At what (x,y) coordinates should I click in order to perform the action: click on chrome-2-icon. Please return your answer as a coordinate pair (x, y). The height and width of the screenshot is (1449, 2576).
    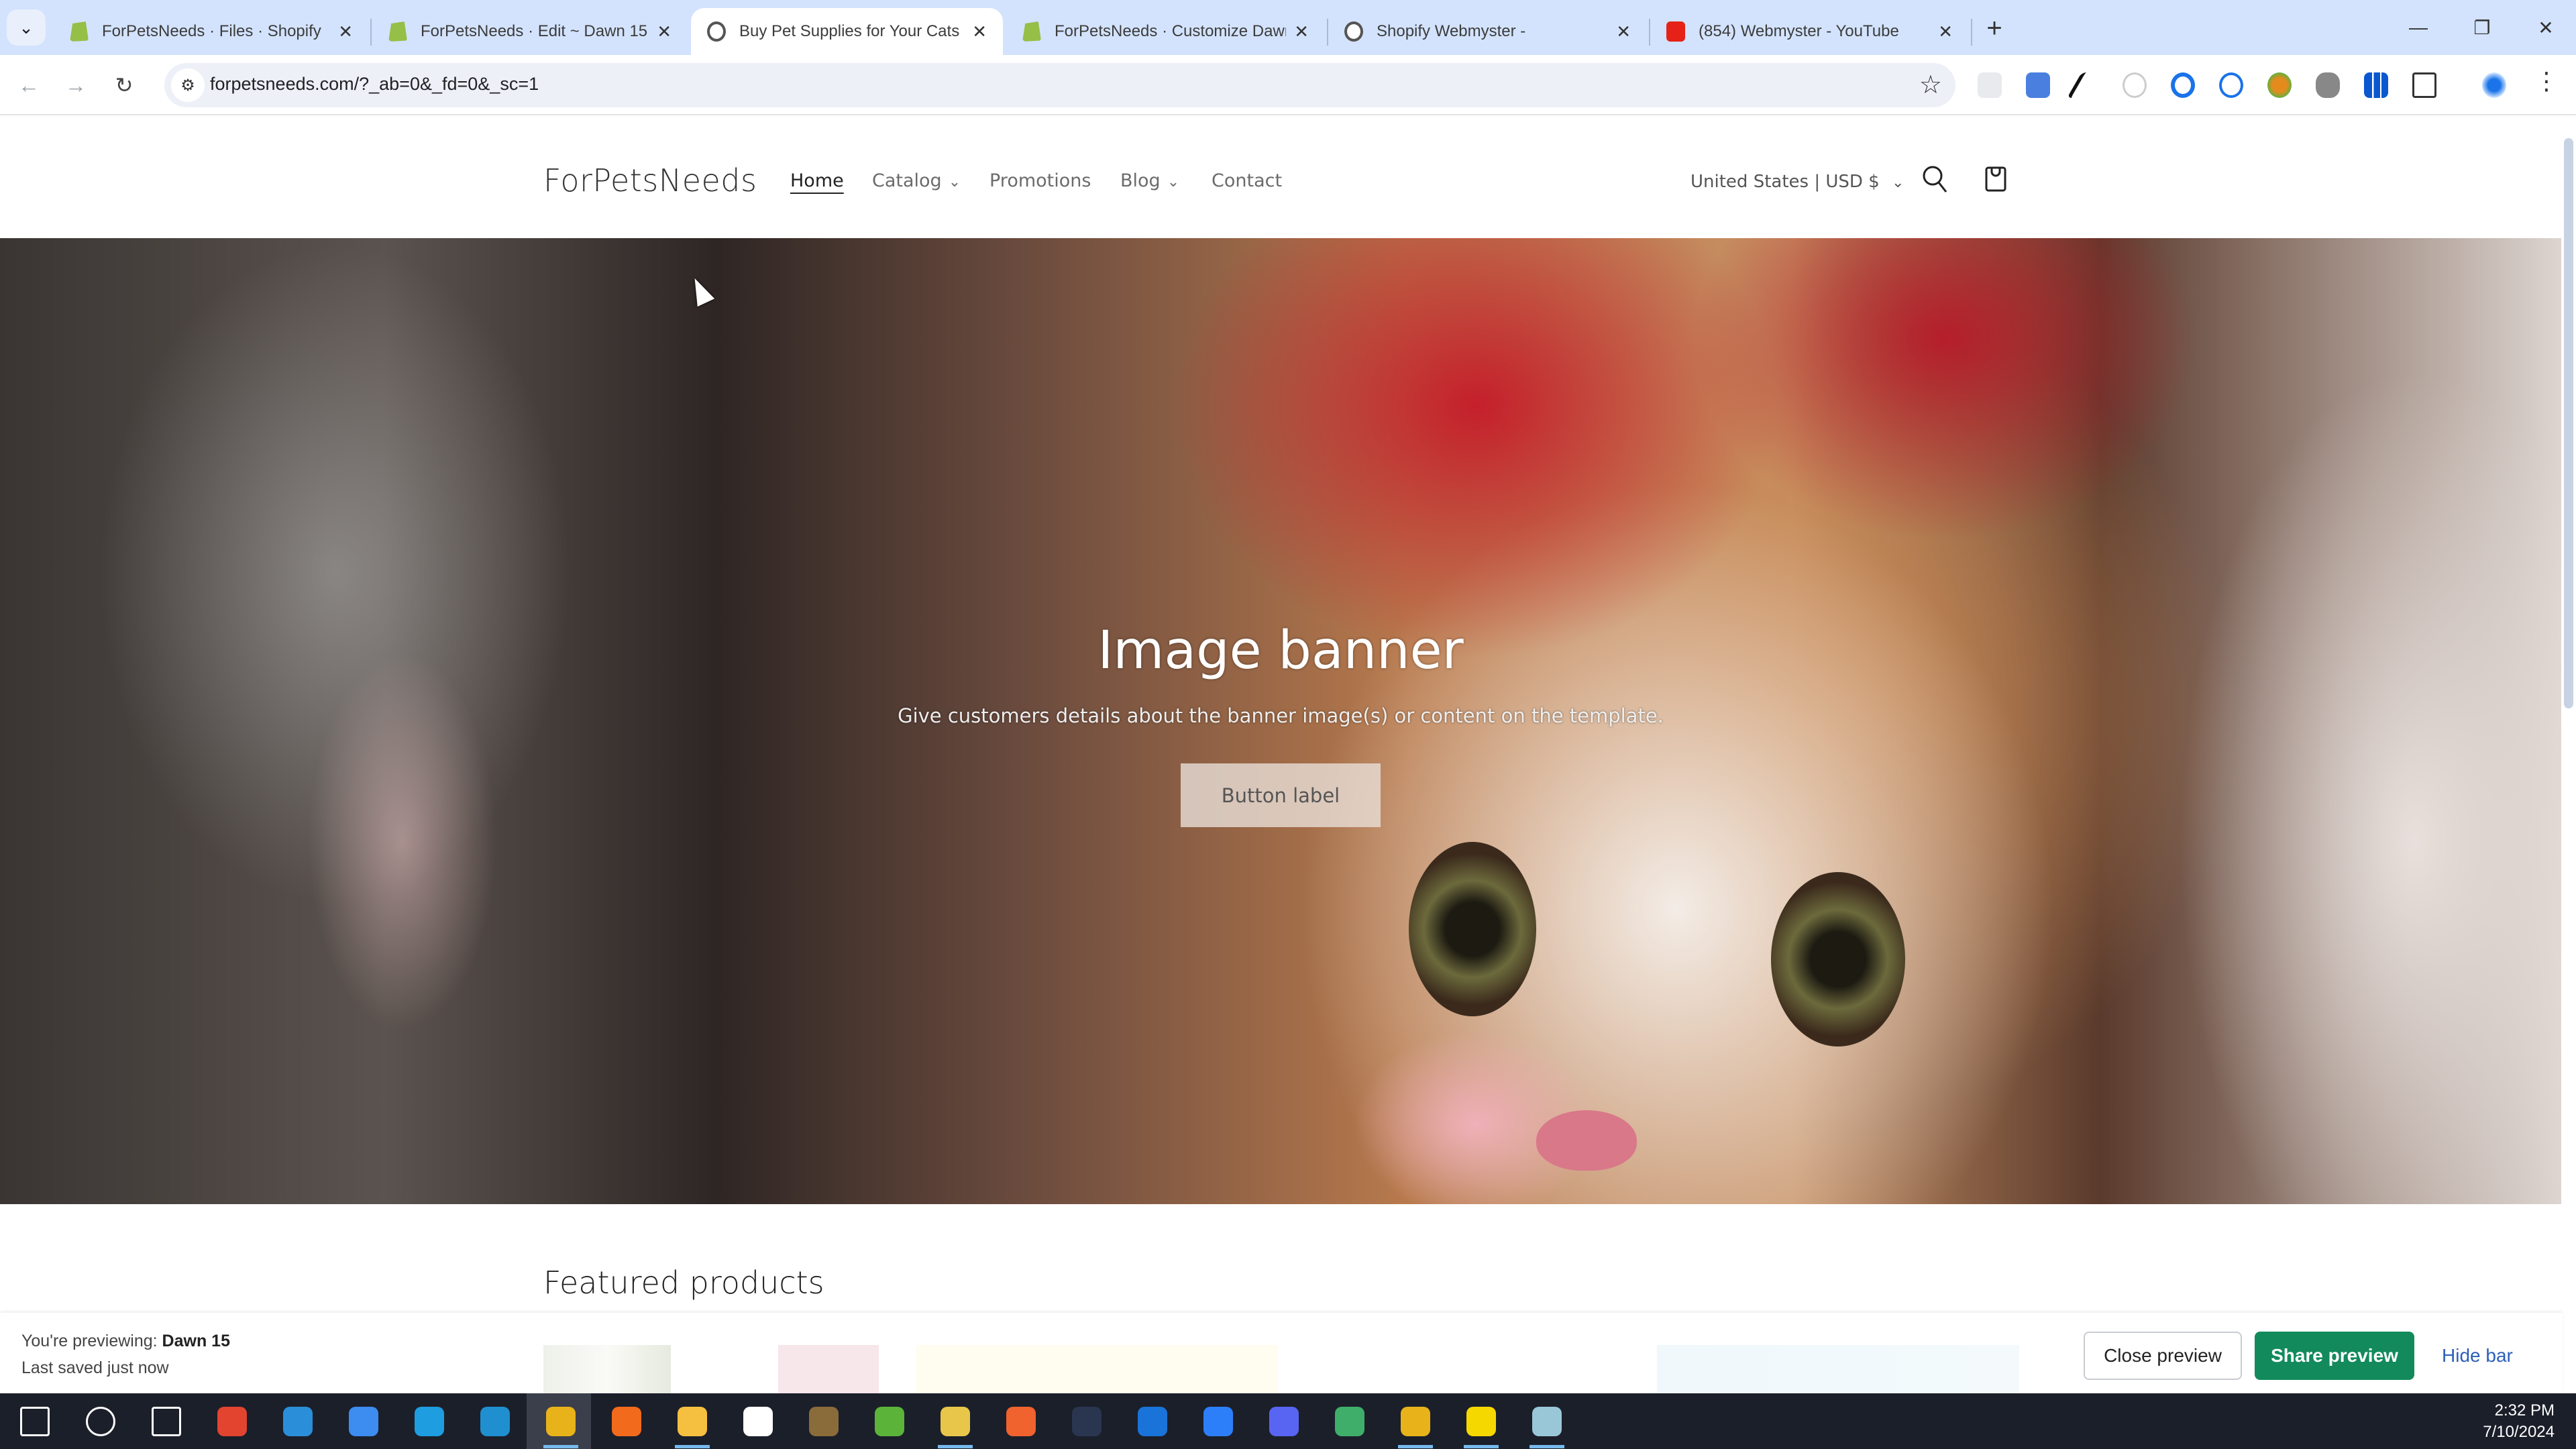
    Looking at the image, I should click on (1415, 1421).